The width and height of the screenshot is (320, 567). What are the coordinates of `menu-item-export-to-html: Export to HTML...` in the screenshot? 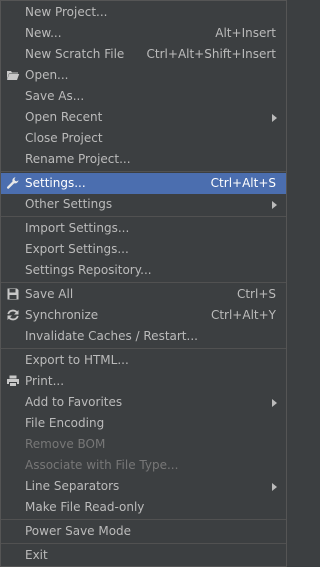 It's located at (143, 360).